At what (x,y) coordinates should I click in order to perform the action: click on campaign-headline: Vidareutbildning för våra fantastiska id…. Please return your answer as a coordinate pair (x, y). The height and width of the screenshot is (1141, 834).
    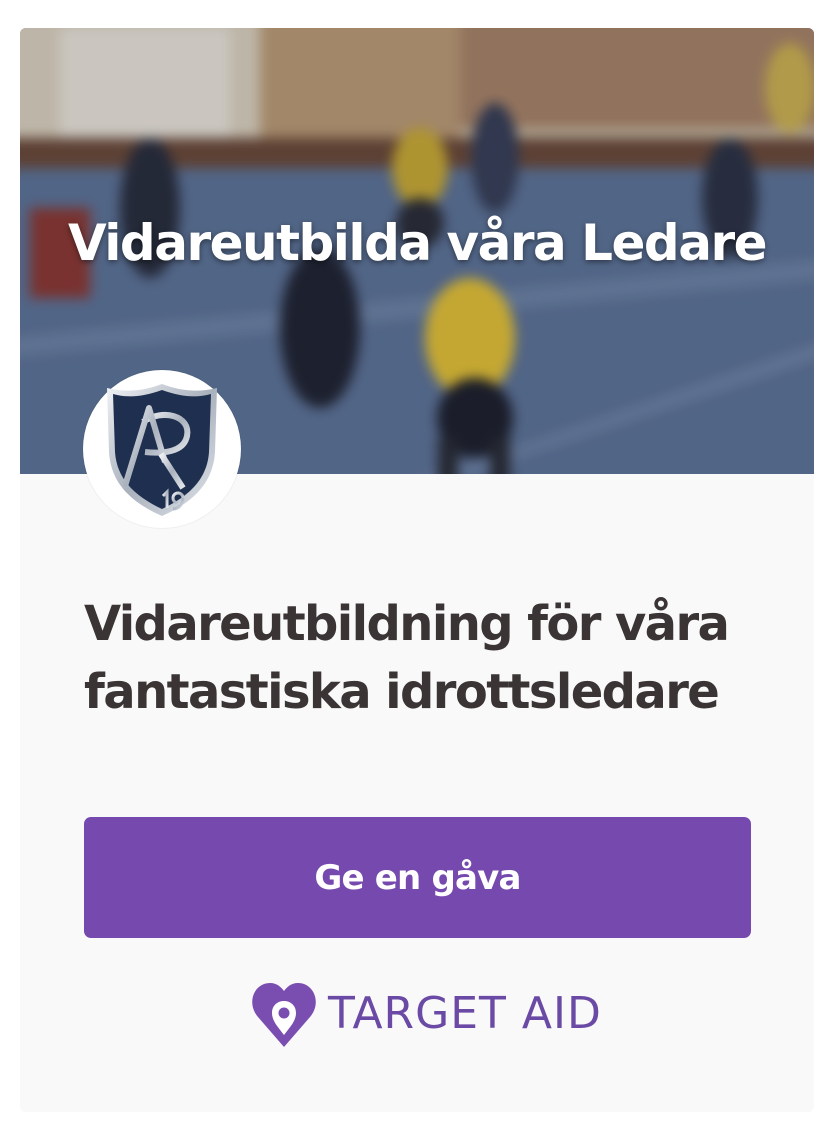
    Looking at the image, I should click on (407, 658).